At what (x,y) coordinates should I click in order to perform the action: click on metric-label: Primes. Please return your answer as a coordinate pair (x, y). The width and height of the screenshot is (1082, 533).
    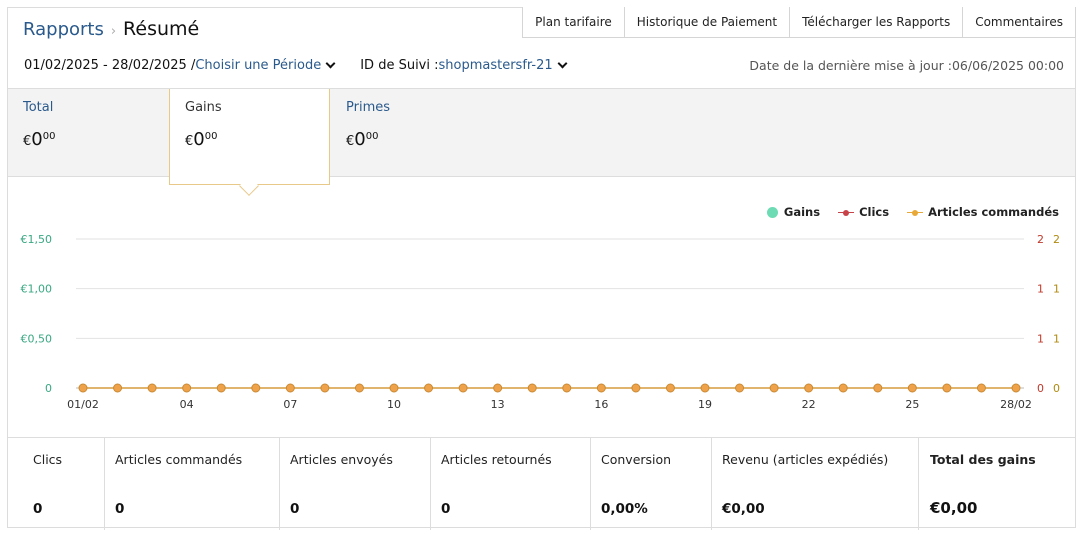
    Looking at the image, I should click on (368, 107).